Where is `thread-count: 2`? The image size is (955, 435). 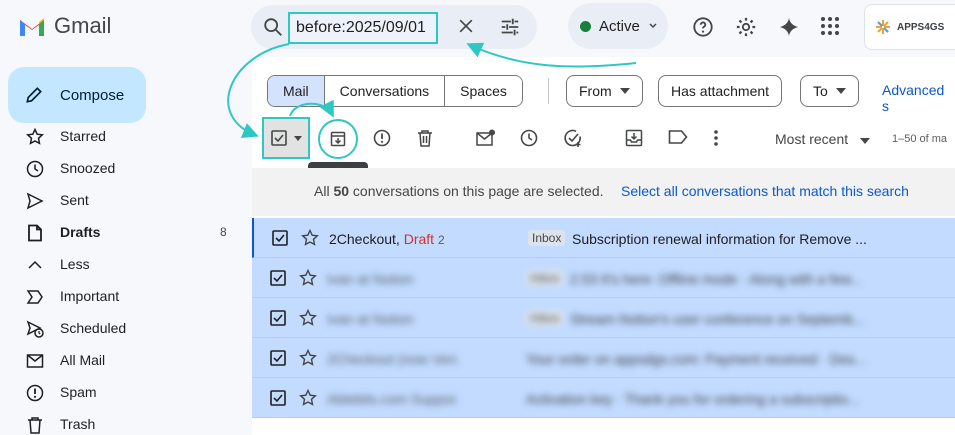 thread-count: 2 is located at coordinates (441, 240).